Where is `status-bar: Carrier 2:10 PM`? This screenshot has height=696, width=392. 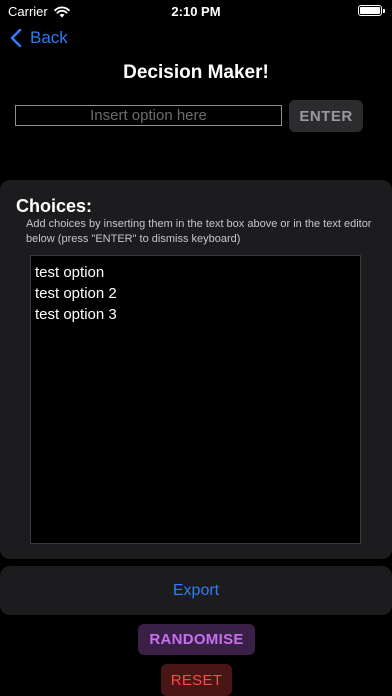 status-bar: Carrier 2:10 PM is located at coordinates (196, 11).